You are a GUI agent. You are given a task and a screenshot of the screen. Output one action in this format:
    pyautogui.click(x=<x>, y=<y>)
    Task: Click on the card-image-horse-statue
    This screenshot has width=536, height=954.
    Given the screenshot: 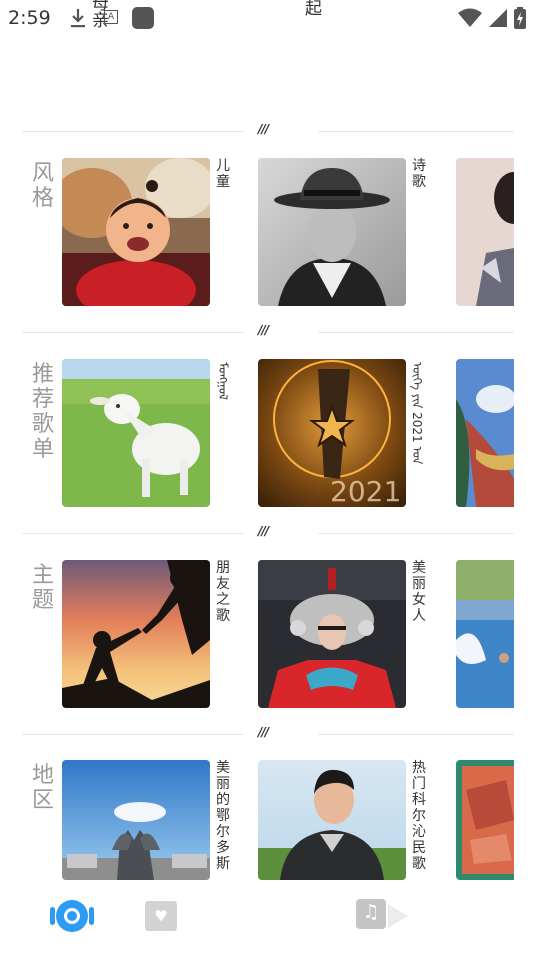 What is the action you would take?
    pyautogui.click(x=136, y=820)
    